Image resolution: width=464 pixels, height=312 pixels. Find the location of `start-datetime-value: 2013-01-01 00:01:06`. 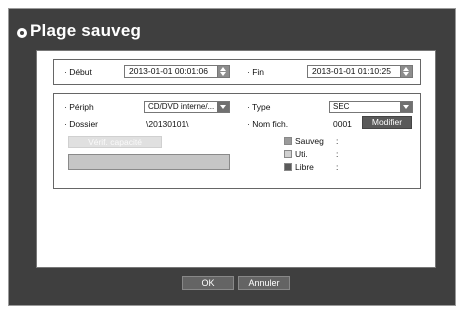

start-datetime-value: 2013-01-01 00:01:06 is located at coordinates (168, 71).